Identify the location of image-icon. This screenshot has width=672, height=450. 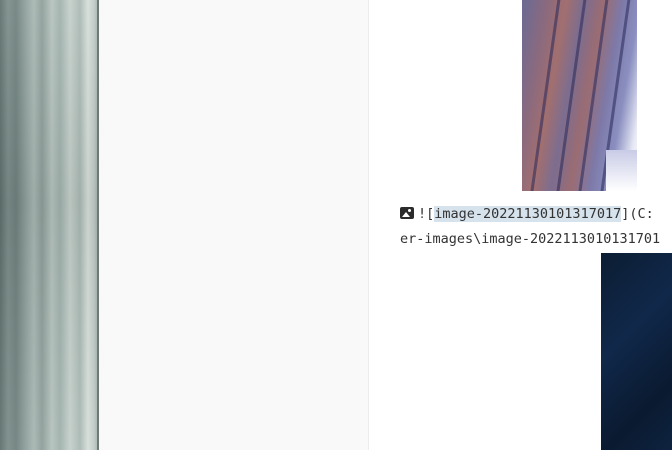
(407, 213).